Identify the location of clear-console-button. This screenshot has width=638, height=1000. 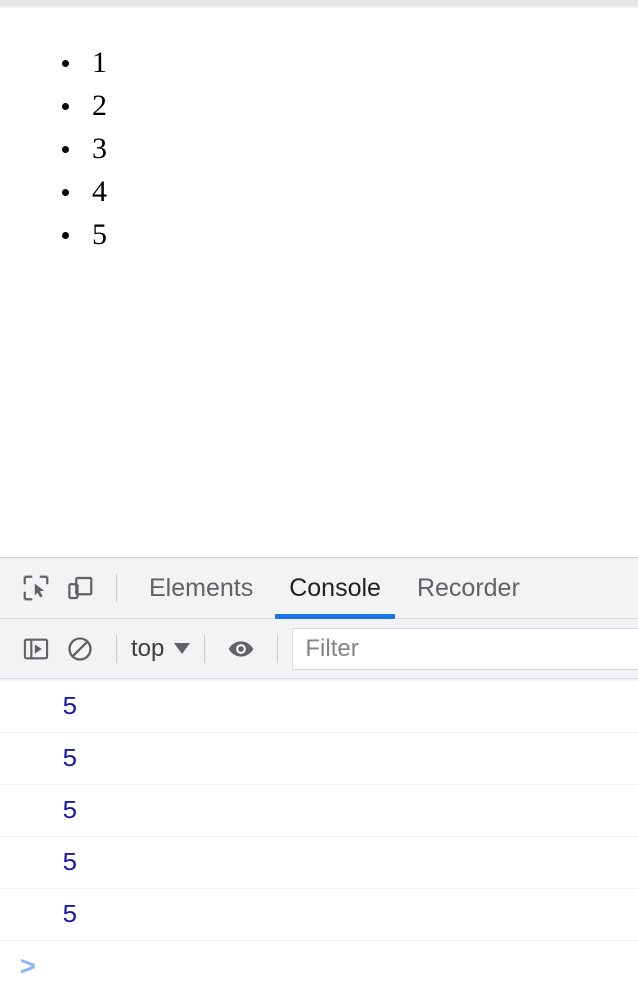
(80, 649).